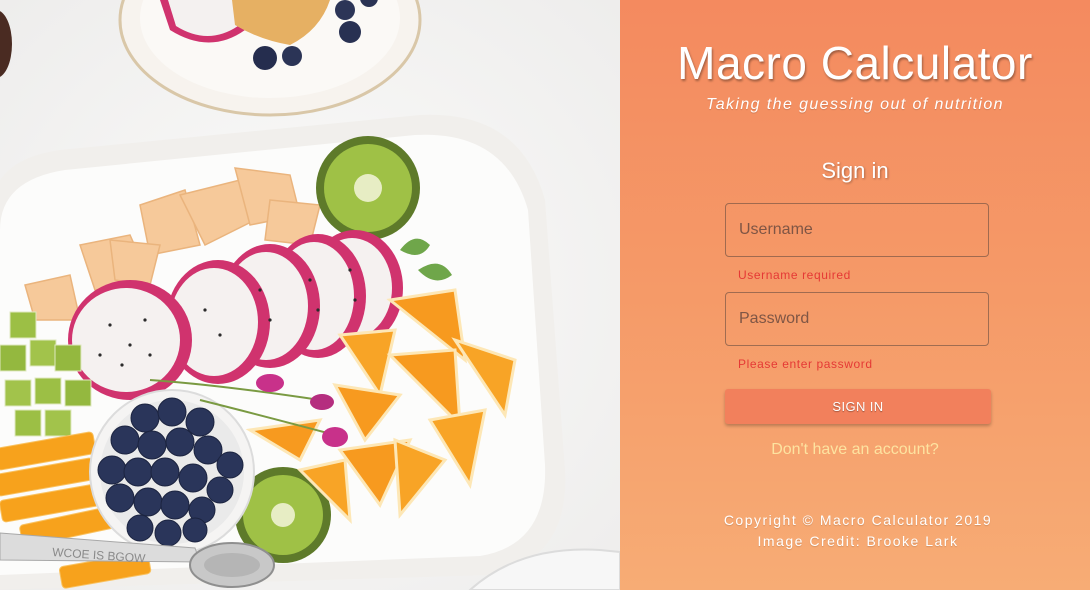 The image size is (1090, 590). Describe the element at coordinates (855, 170) in the screenshot. I see `signin-heading: Sign in` at that location.